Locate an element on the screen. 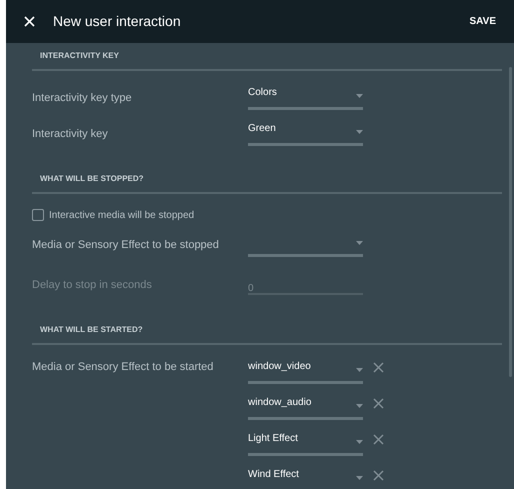 This screenshot has height=489, width=514. dropdown-field: window_video is located at coordinates (305, 372).